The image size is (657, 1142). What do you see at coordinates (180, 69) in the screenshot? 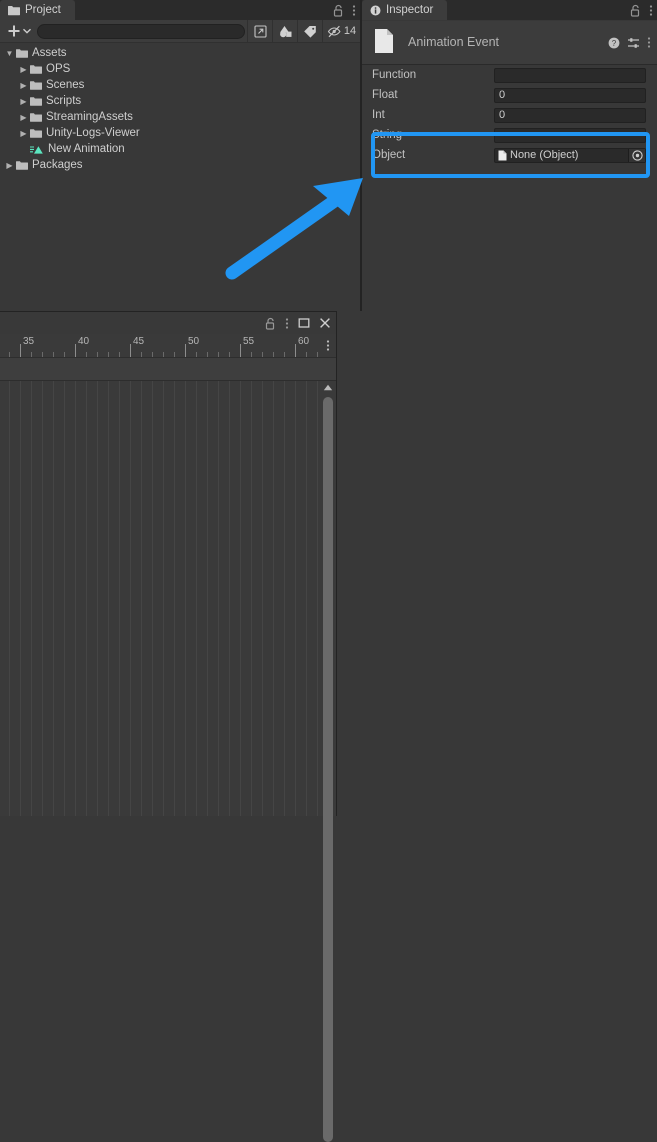
I see `tree-item-ops: ▶ OPS` at bounding box center [180, 69].